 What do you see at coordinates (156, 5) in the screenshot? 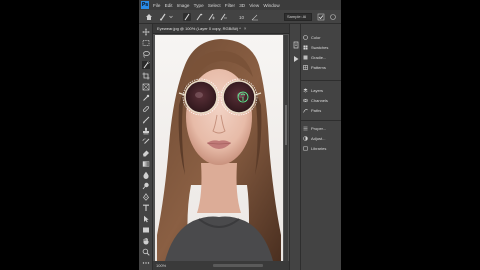
I see `menu-file: File` at bounding box center [156, 5].